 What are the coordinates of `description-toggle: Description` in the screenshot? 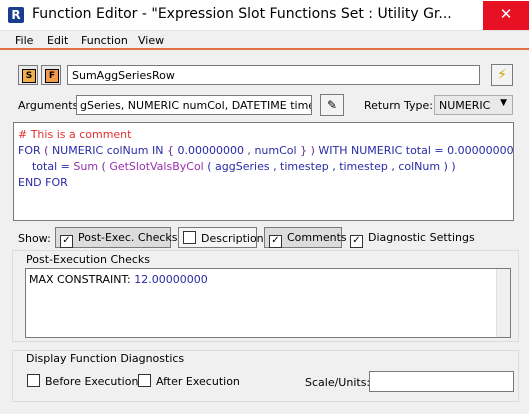 It's located at (221, 237).